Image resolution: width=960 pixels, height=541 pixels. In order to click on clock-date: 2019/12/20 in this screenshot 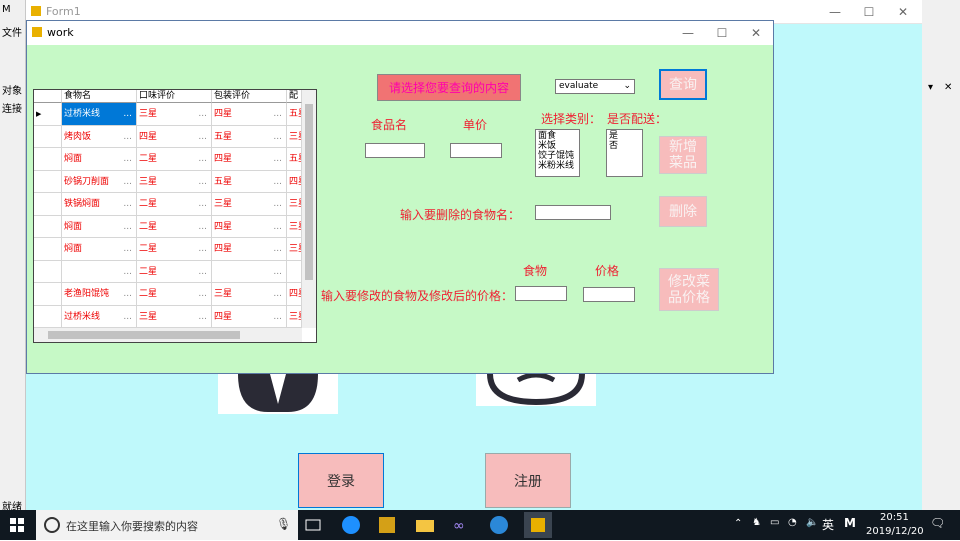, I will do `click(895, 531)`.